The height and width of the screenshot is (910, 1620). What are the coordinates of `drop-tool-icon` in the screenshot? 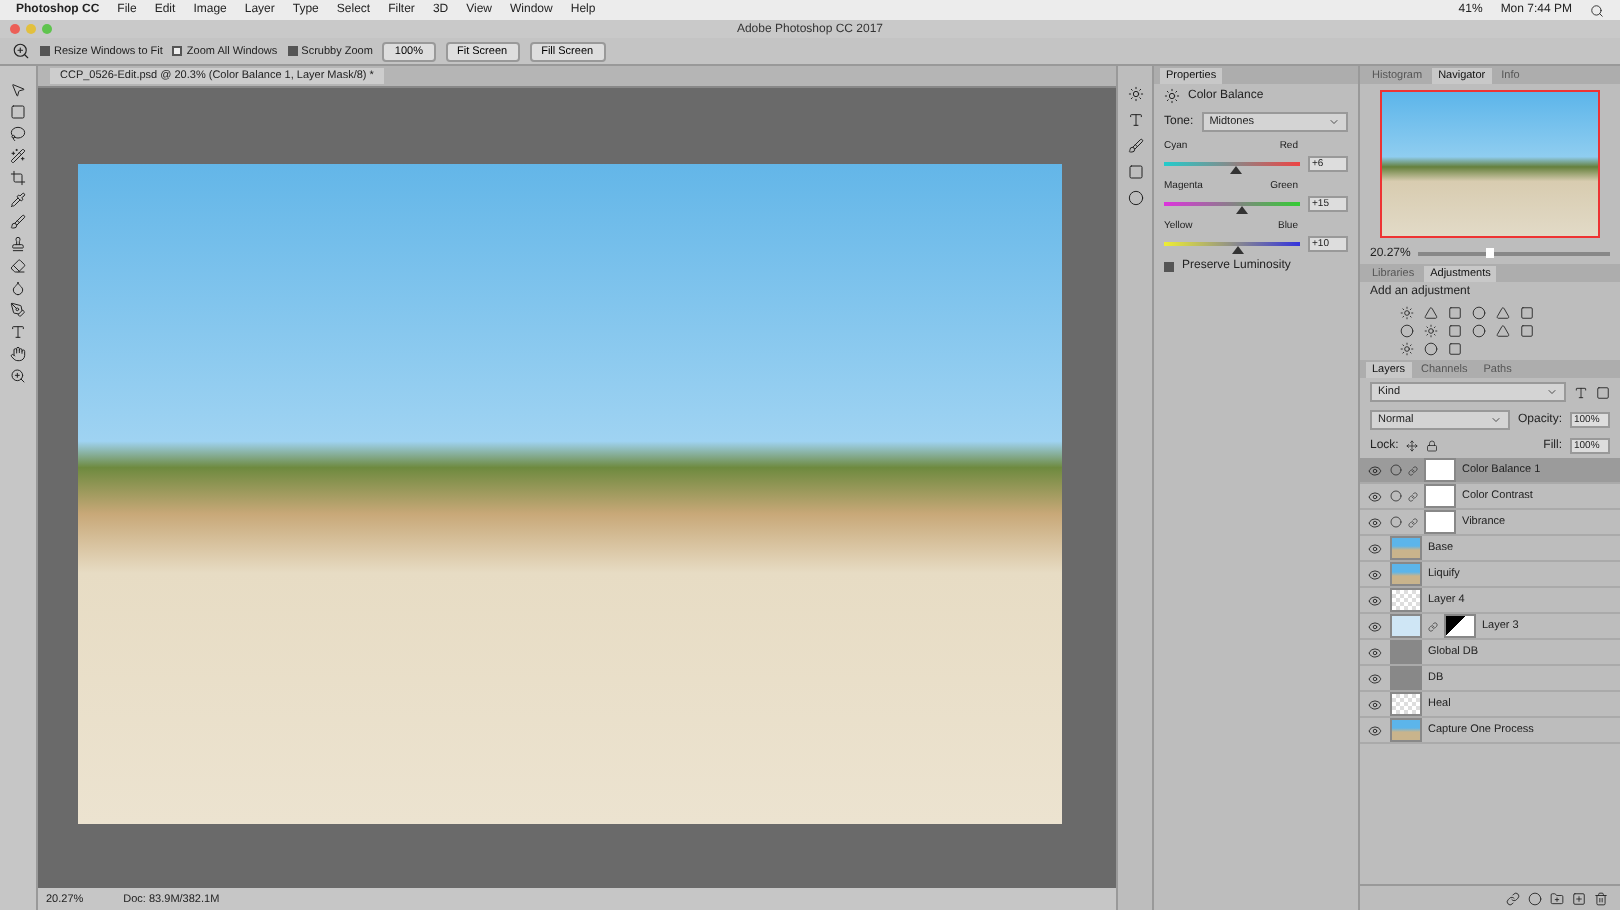 It's located at (18, 288).